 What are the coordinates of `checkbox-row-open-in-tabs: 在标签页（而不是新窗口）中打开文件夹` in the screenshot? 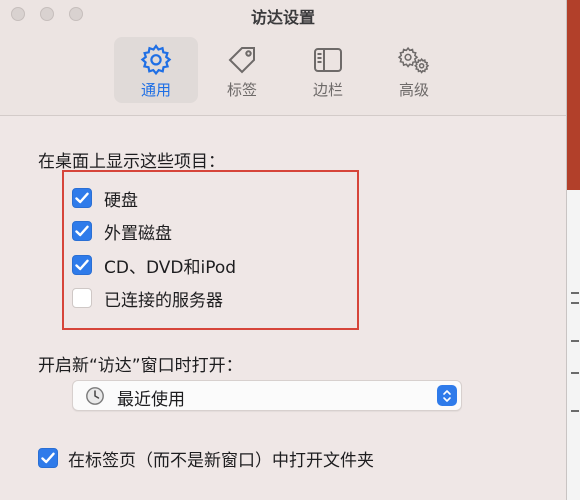 It's located at (206, 458).